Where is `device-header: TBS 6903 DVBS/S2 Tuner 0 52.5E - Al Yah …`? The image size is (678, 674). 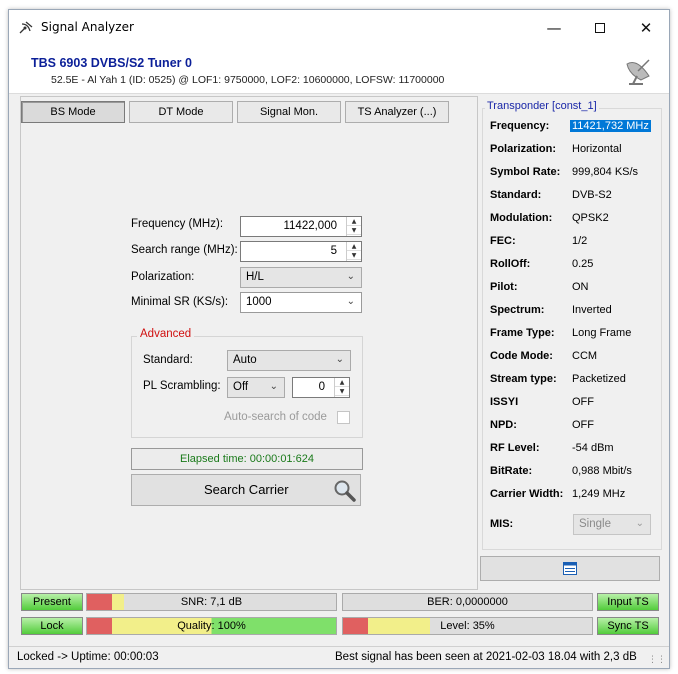
device-header: TBS 6903 DVBS/S2 Tuner 0 52.5E - Al Yah … is located at coordinates (339, 70).